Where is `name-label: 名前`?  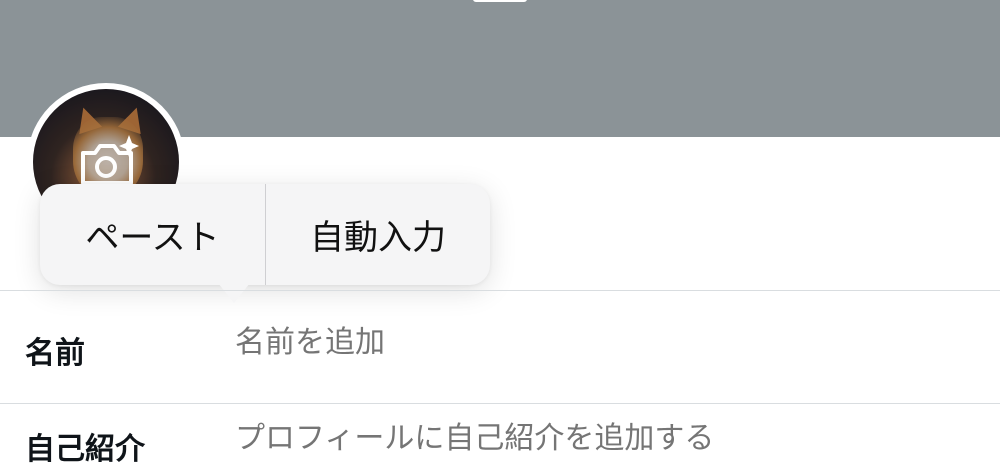 name-label: 名前 is located at coordinates (55, 353).